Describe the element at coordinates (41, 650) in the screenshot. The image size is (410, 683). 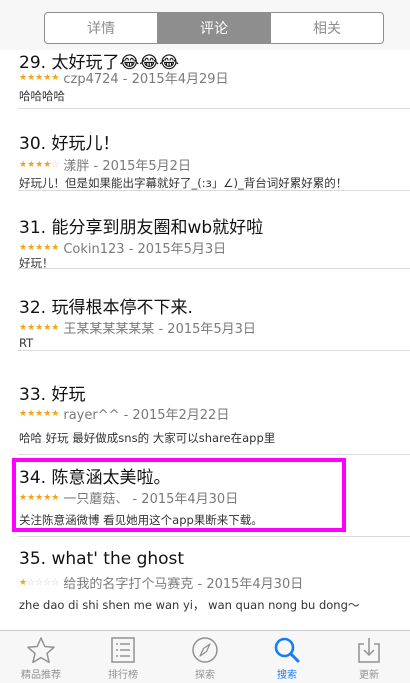
I see `star-icon` at that location.